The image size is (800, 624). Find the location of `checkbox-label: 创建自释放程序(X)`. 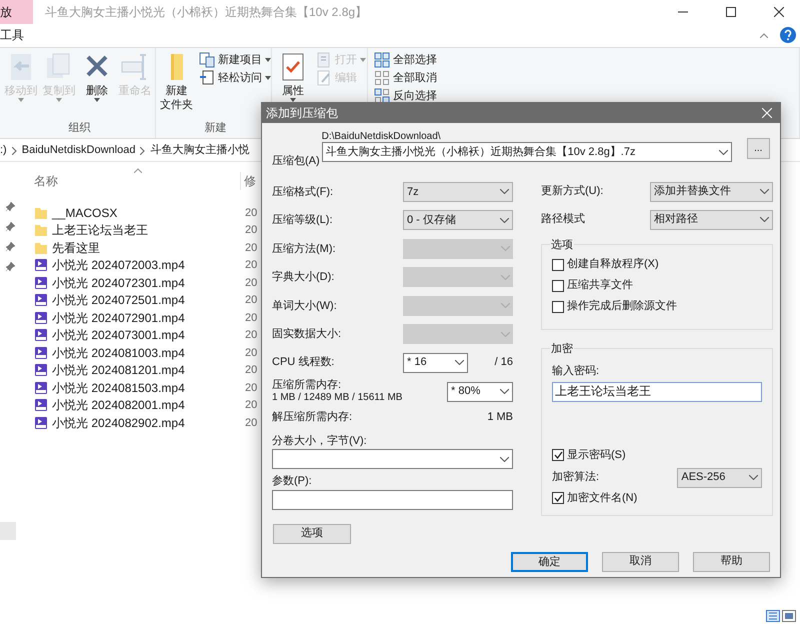

checkbox-label: 创建自释放程序(X) is located at coordinates (613, 264).